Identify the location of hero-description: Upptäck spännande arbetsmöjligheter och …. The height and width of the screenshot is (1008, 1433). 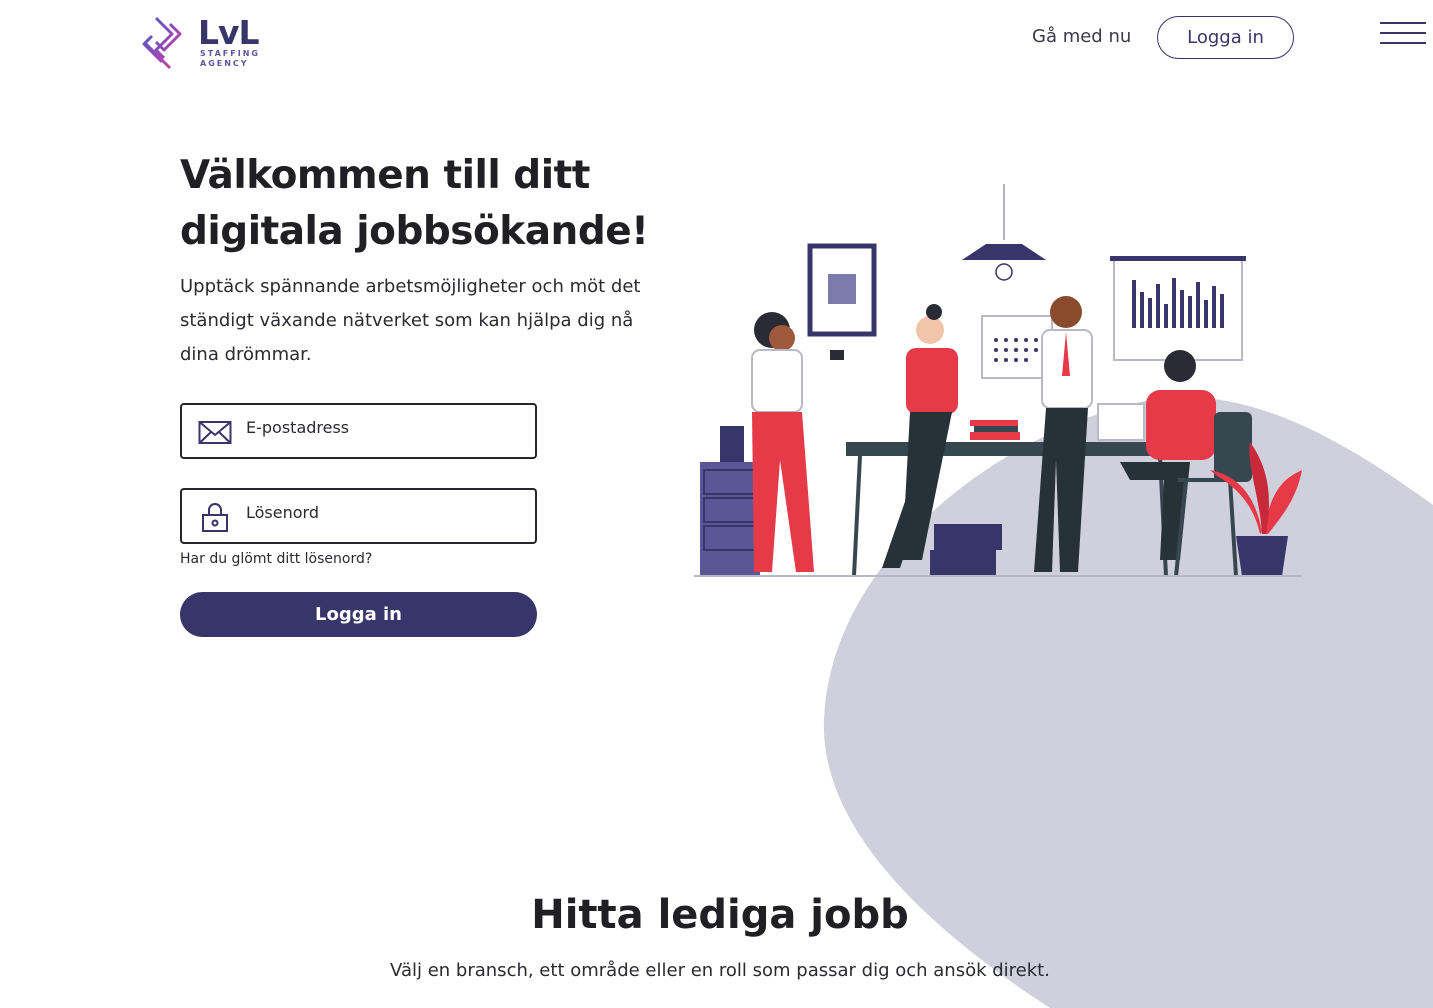
(410, 320).